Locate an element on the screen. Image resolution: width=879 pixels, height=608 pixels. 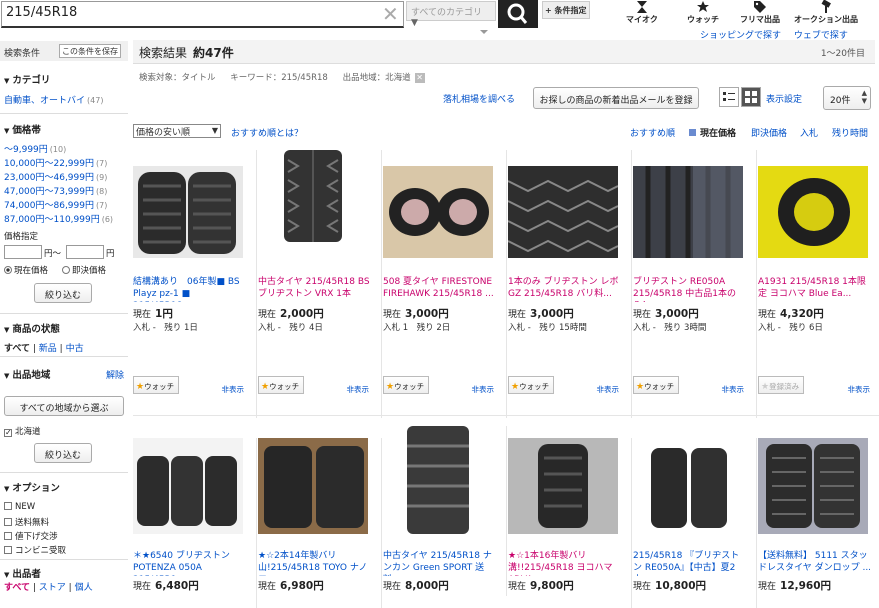
category-select: すべてのカテゴリ ▼ is located at coordinates (451, 14).